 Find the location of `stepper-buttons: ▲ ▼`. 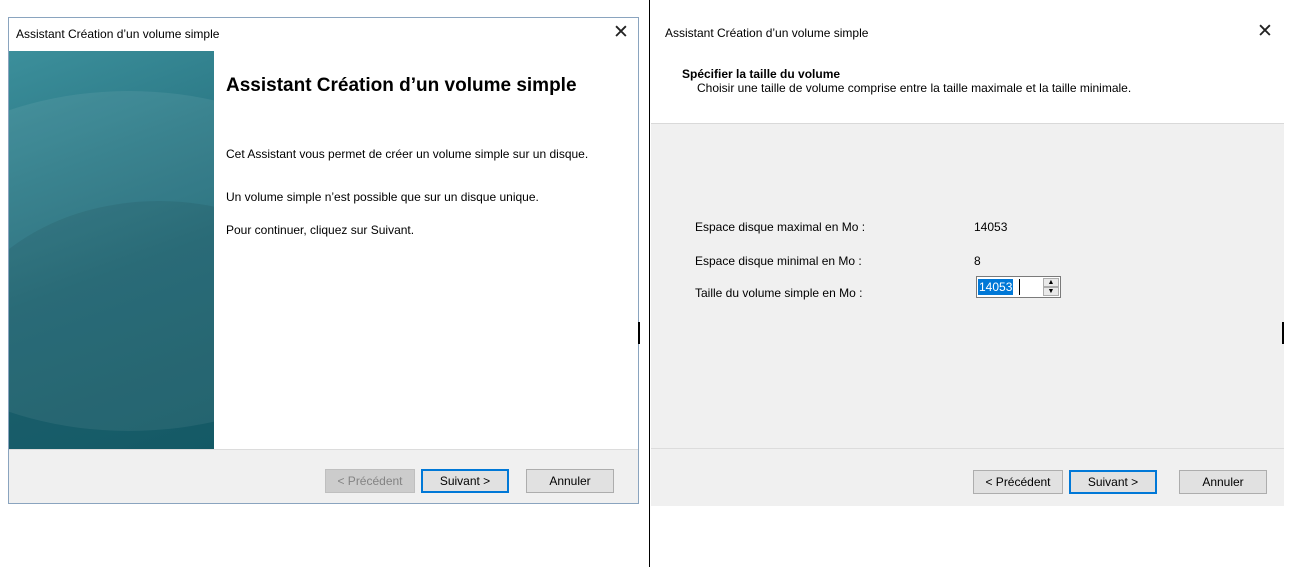

stepper-buttons: ▲ ▼ is located at coordinates (1051, 287).